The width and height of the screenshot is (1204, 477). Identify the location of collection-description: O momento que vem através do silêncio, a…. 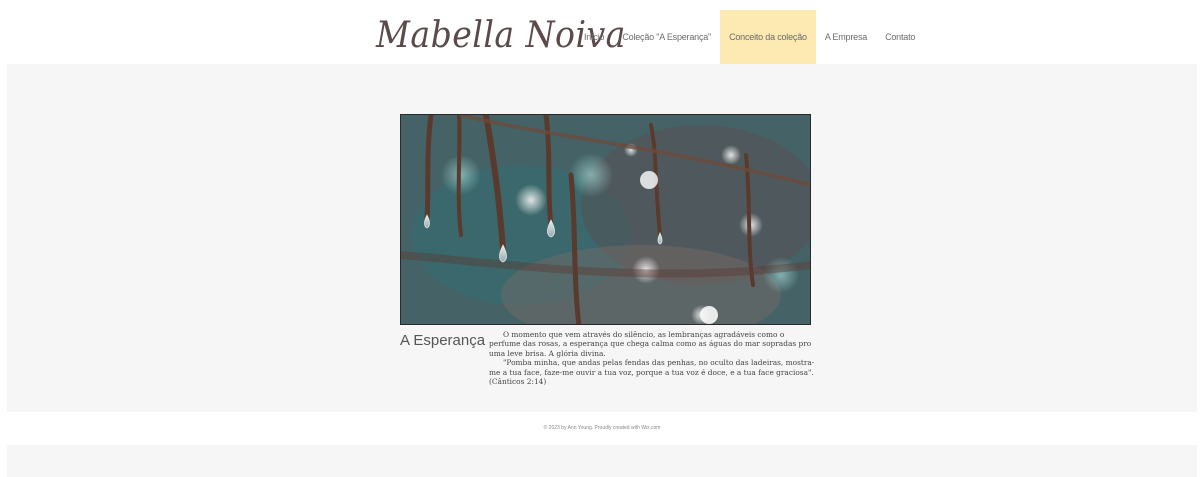
(653, 358).